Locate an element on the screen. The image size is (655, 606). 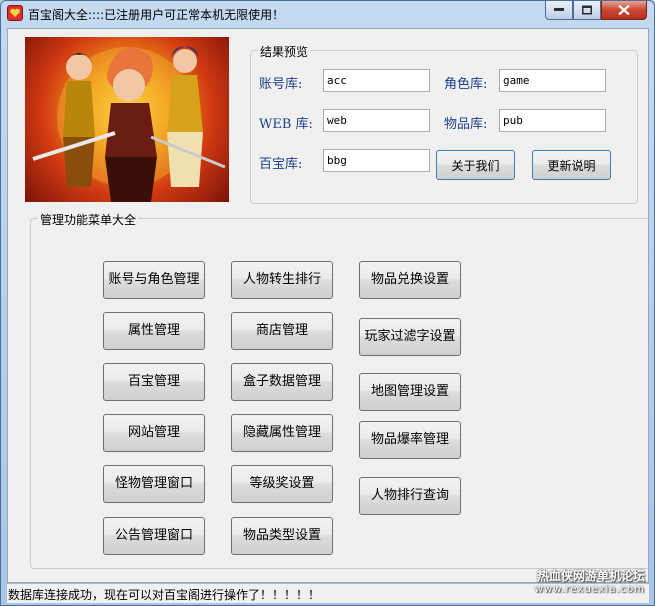
treasure-manage-button: 百宝管理 is located at coordinates (154, 382).